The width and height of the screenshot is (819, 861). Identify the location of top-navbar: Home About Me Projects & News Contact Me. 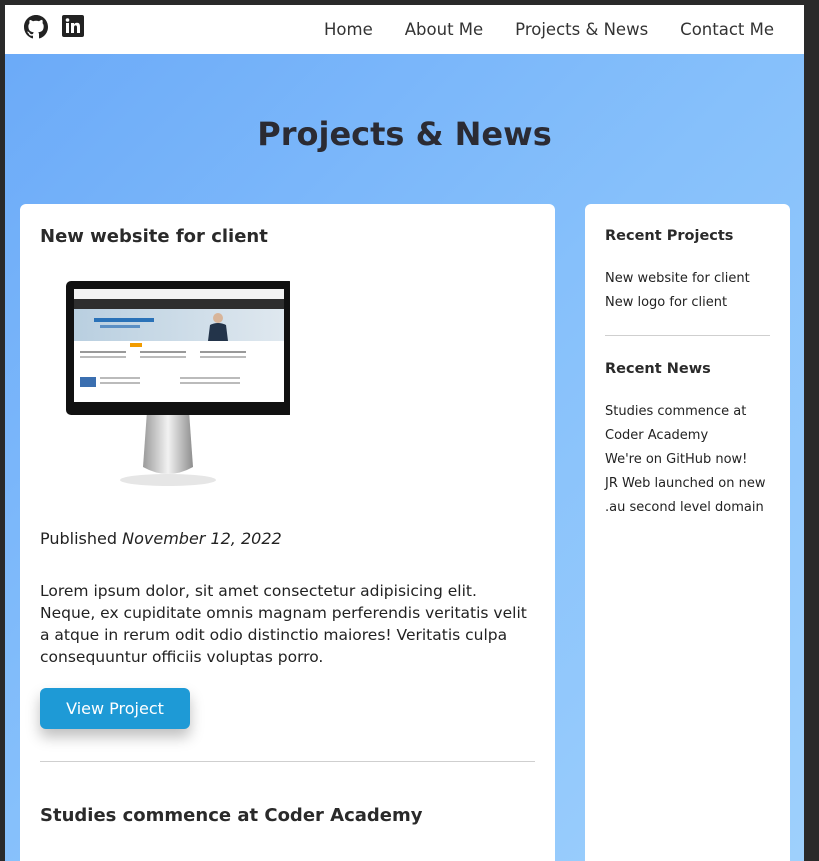
(404, 29).